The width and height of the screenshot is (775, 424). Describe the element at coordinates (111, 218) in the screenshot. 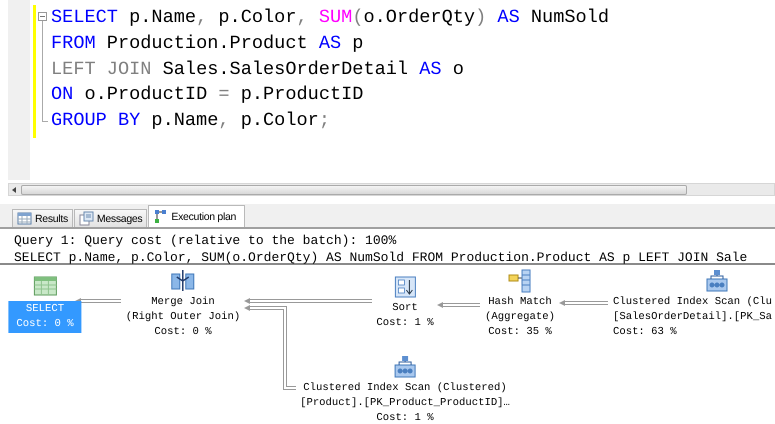

I see `result-tab: Messages` at that location.